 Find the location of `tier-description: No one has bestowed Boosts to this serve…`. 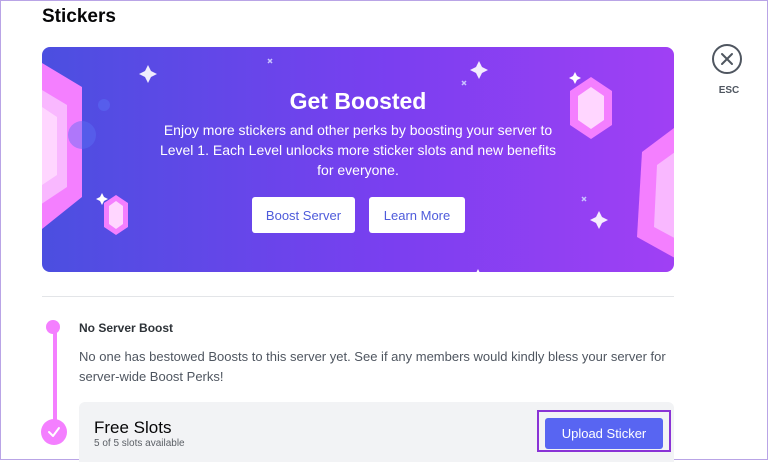

tier-description: No one has bestowed Boosts to this serve… is located at coordinates (372, 366).